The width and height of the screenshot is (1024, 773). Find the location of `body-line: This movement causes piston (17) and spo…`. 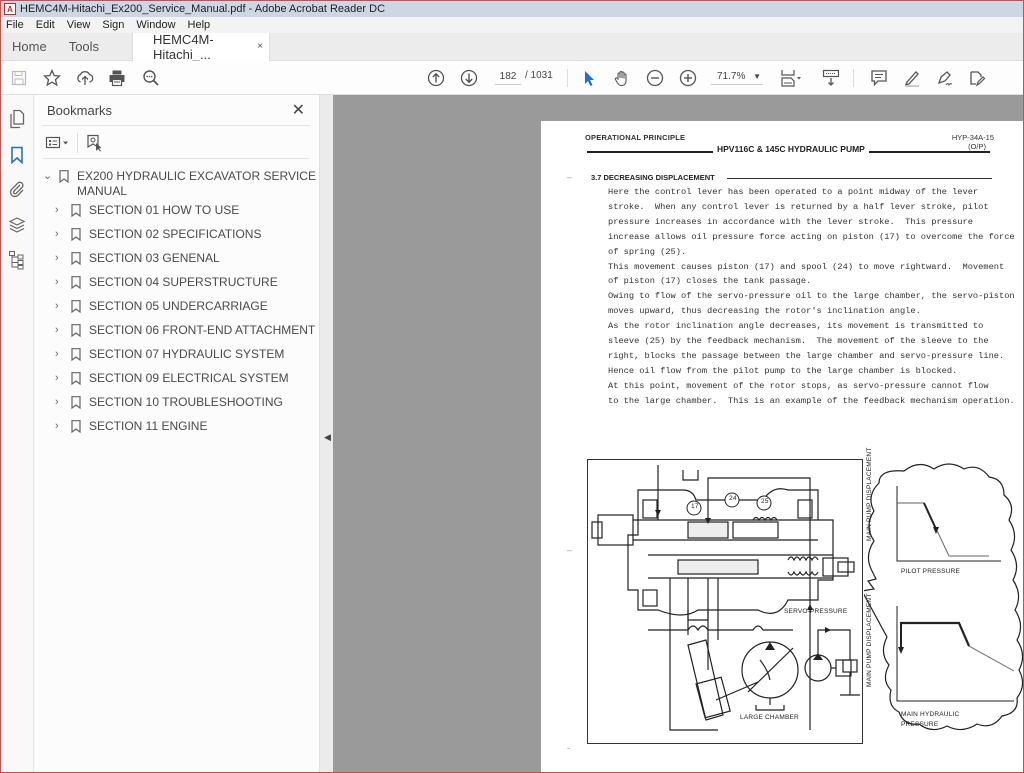

body-line: This movement causes piston (17) and spo… is located at coordinates (806, 266).